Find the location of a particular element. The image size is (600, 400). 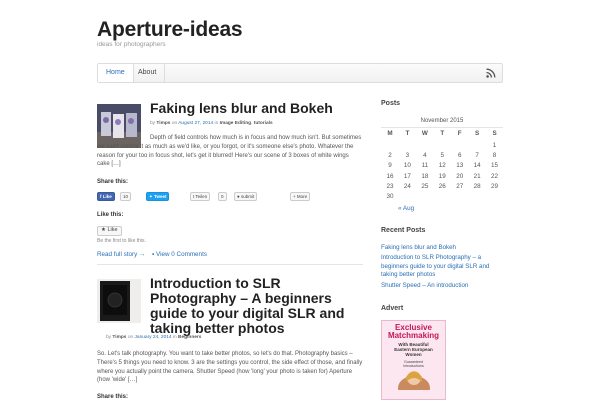

nav-home: Home is located at coordinates (116, 73).